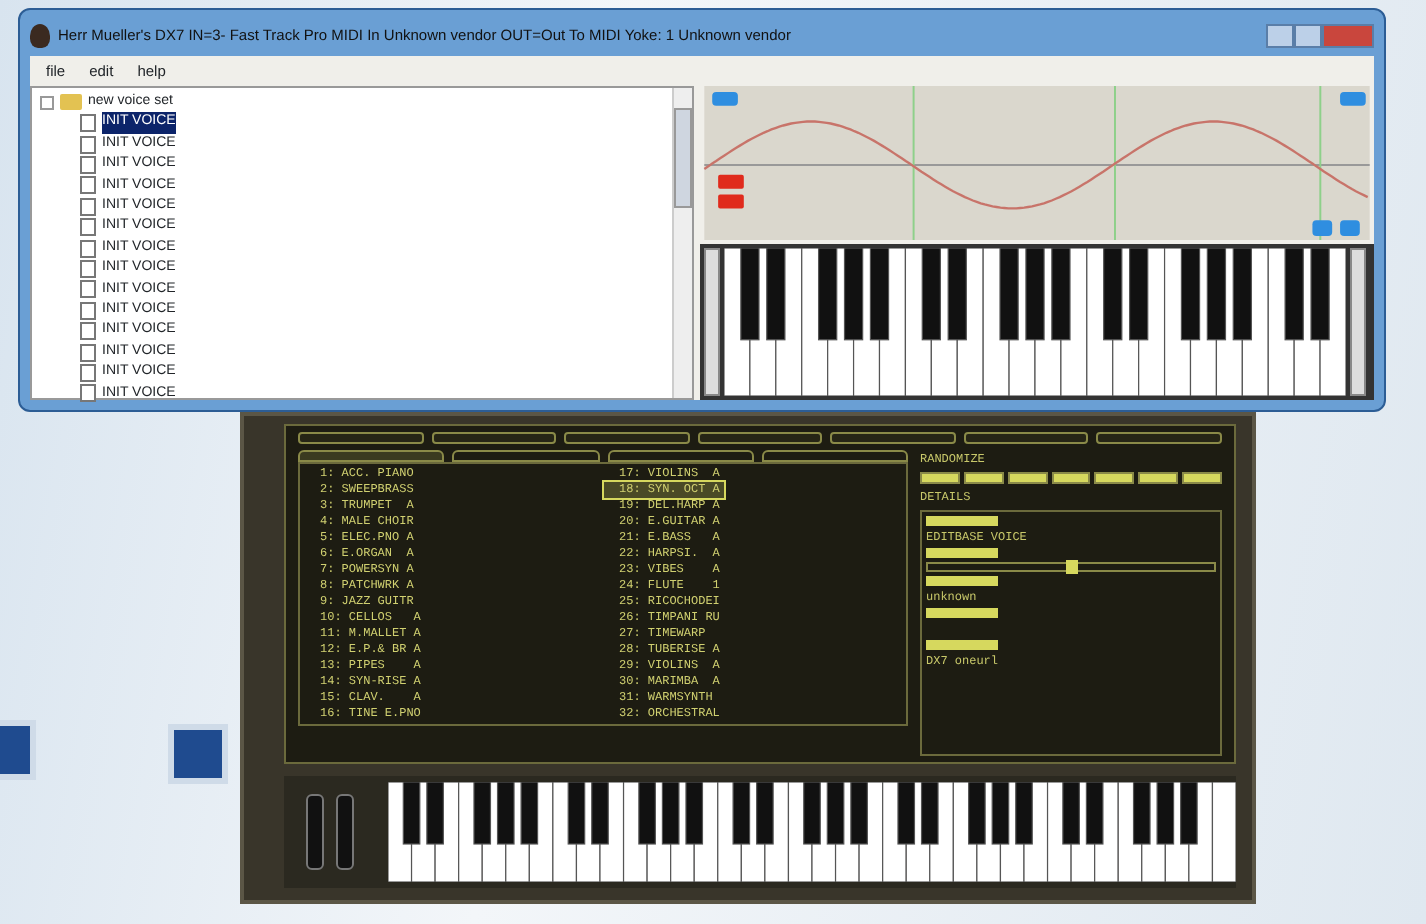 Image resolution: width=1426 pixels, height=924 pixels. What do you see at coordinates (1308, 36) in the screenshot?
I see `maximize-button` at bounding box center [1308, 36].